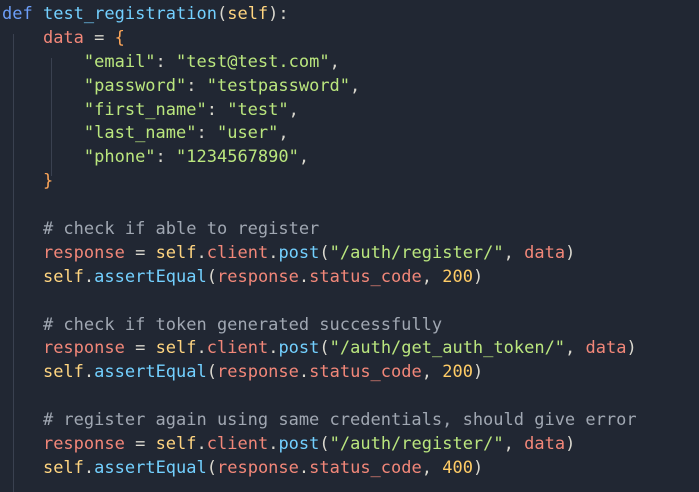 This screenshot has width=699, height=492. I want to click on code-line-first-name: "first_name": "test",, so click(319, 111).